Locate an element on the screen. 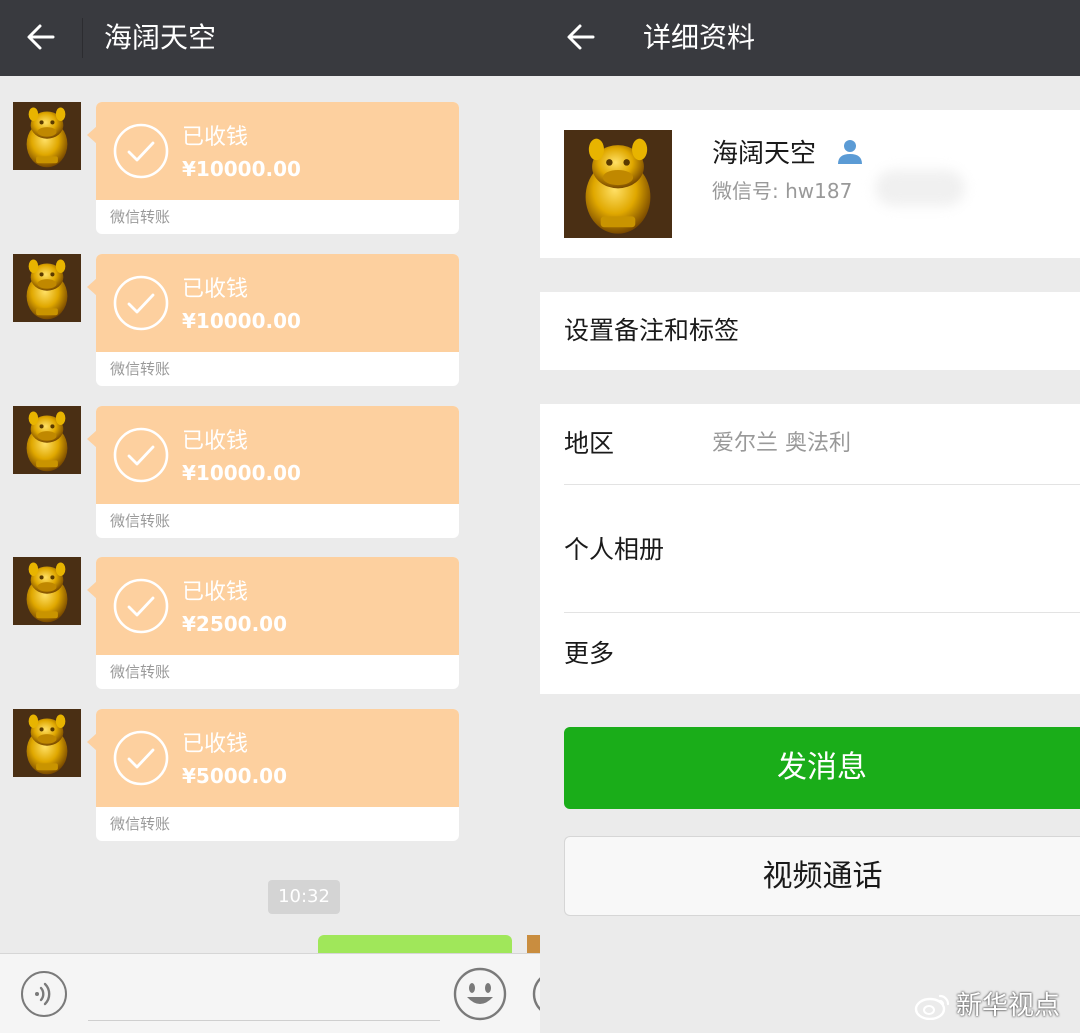  weibo-icon is located at coordinates (933, 1006).